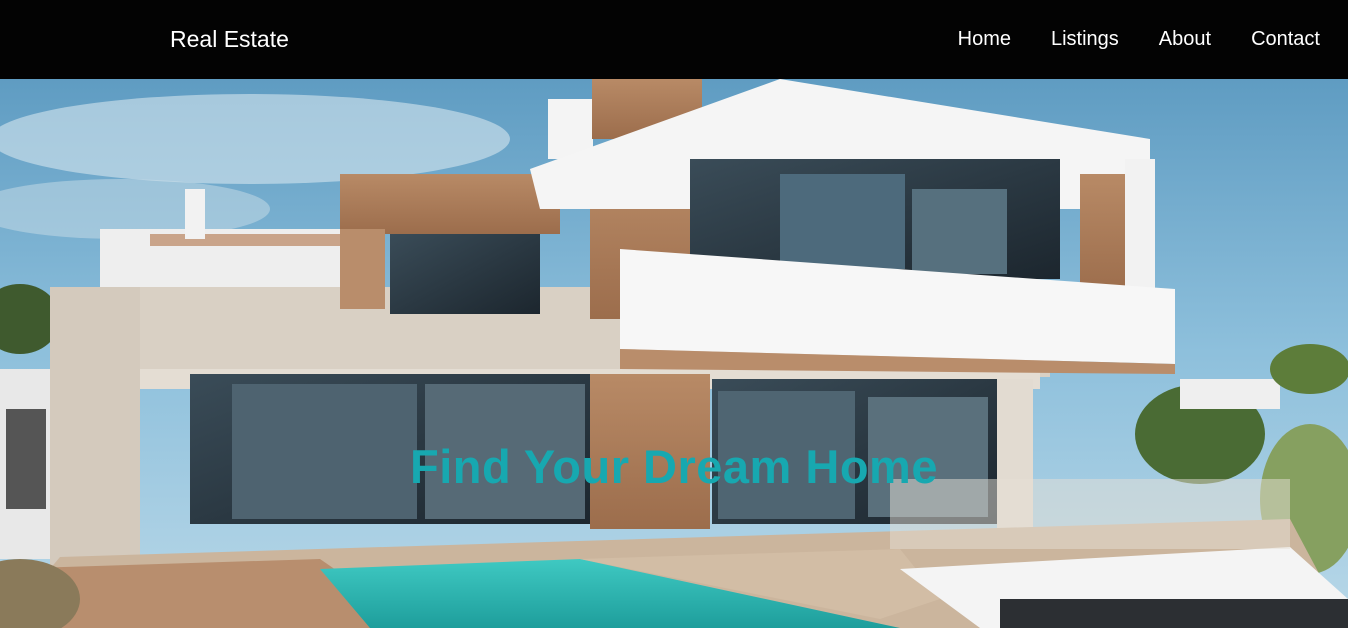 The image size is (1348, 628). I want to click on nav-item-about: About, so click(1185, 39).